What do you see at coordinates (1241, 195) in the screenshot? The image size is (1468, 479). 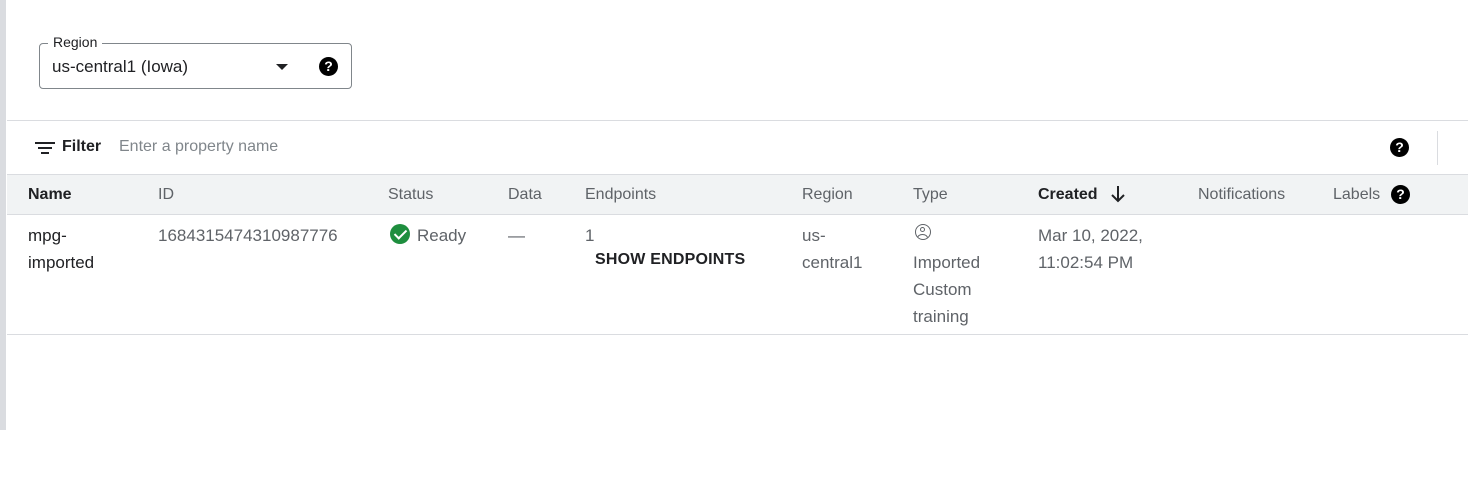 I see `column-header-notifications: Notifications` at bounding box center [1241, 195].